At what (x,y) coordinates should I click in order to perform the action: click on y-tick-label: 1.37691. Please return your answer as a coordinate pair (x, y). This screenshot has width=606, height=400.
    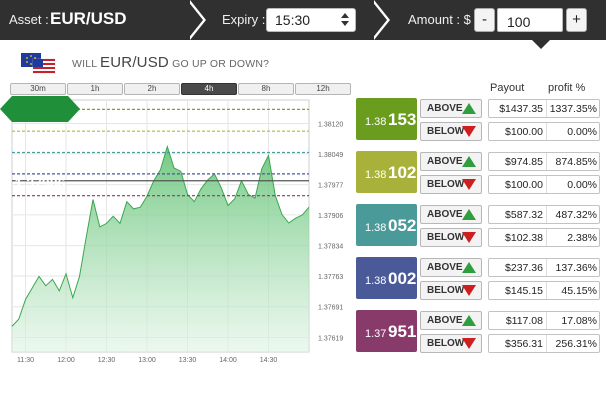
    Looking at the image, I should click on (330, 308).